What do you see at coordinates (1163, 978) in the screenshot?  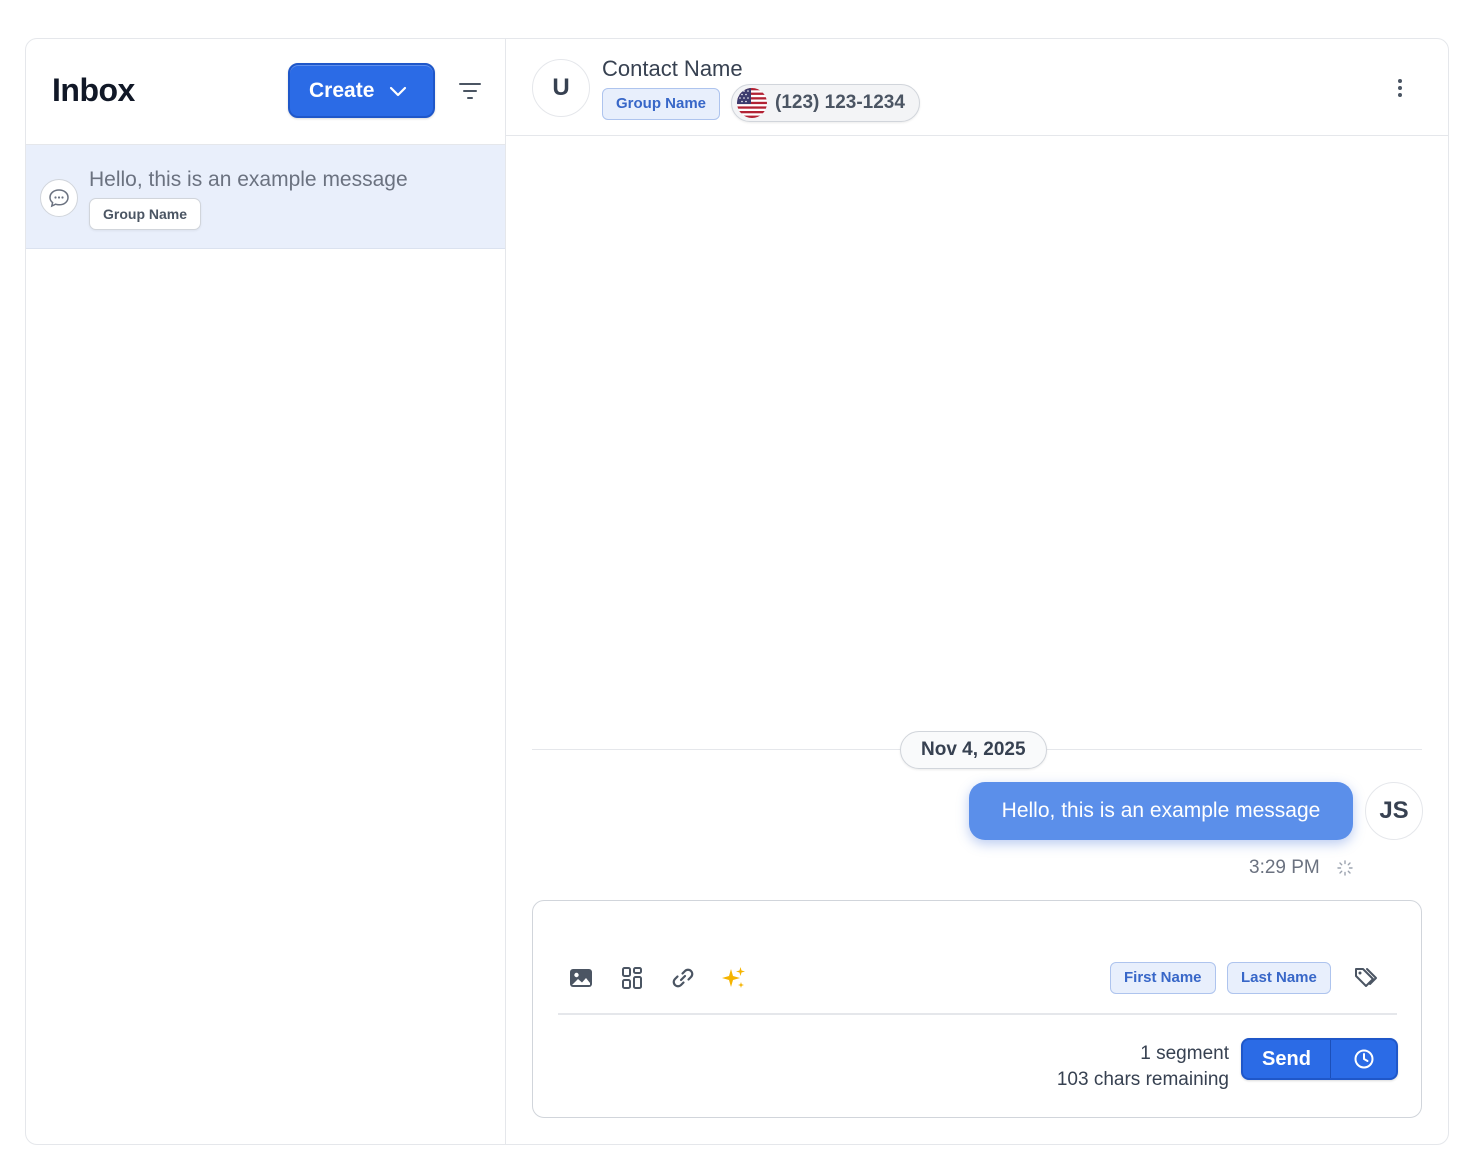 I see `first-name-variable: First Name` at bounding box center [1163, 978].